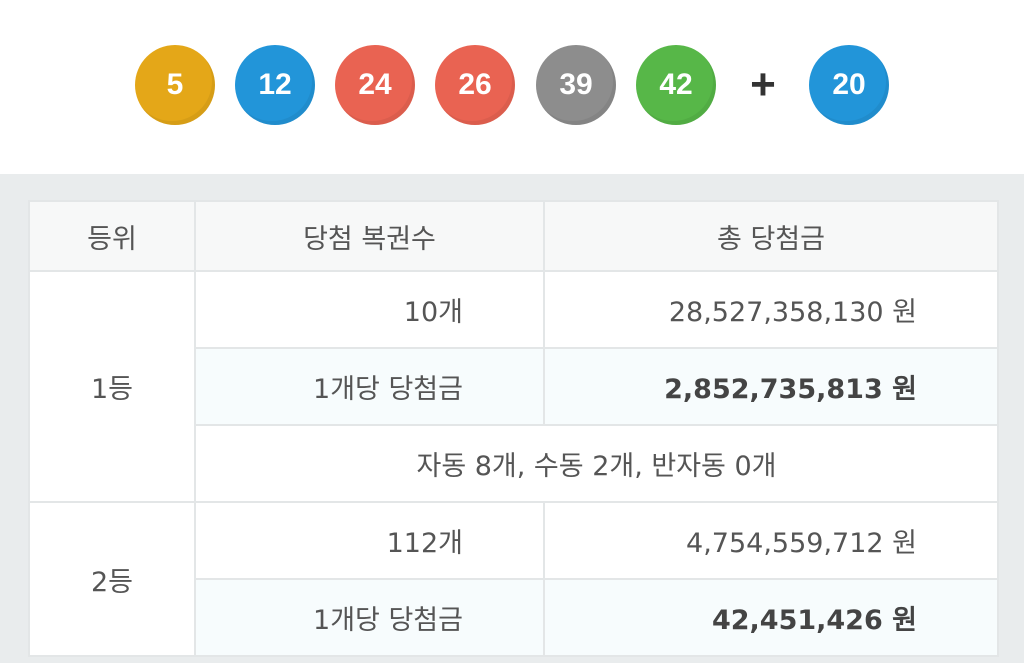  What do you see at coordinates (112, 579) in the screenshot?
I see `rank-2-label: 2등` at bounding box center [112, 579].